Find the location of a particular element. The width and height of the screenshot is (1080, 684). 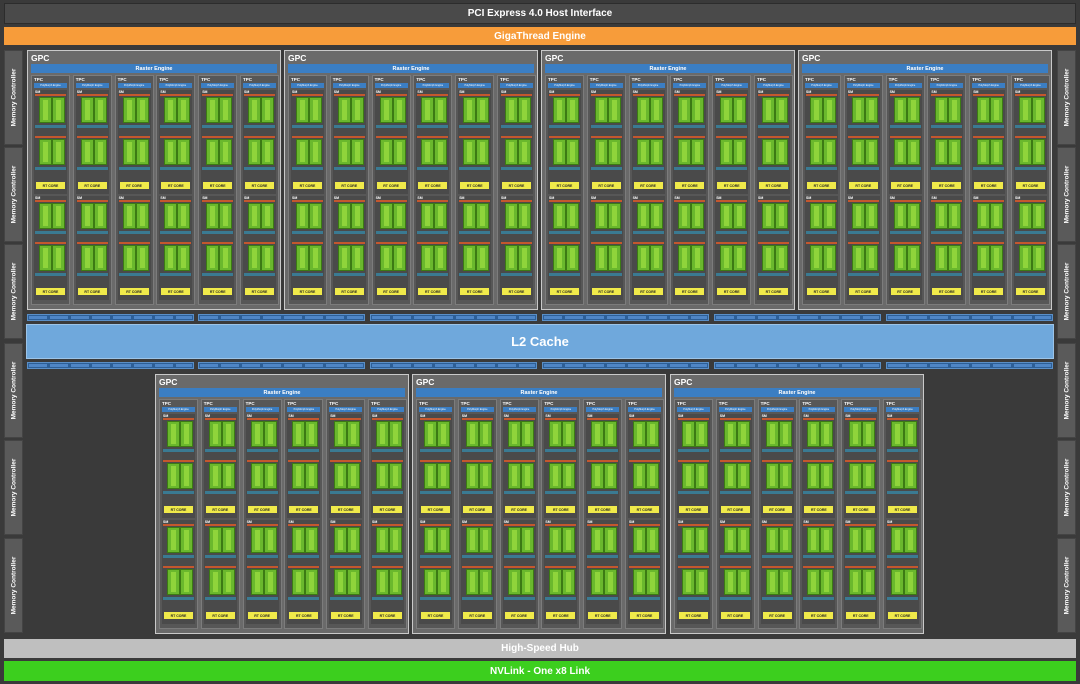

memory-controller-label: Memory Controller is located at coordinates (14, 487).